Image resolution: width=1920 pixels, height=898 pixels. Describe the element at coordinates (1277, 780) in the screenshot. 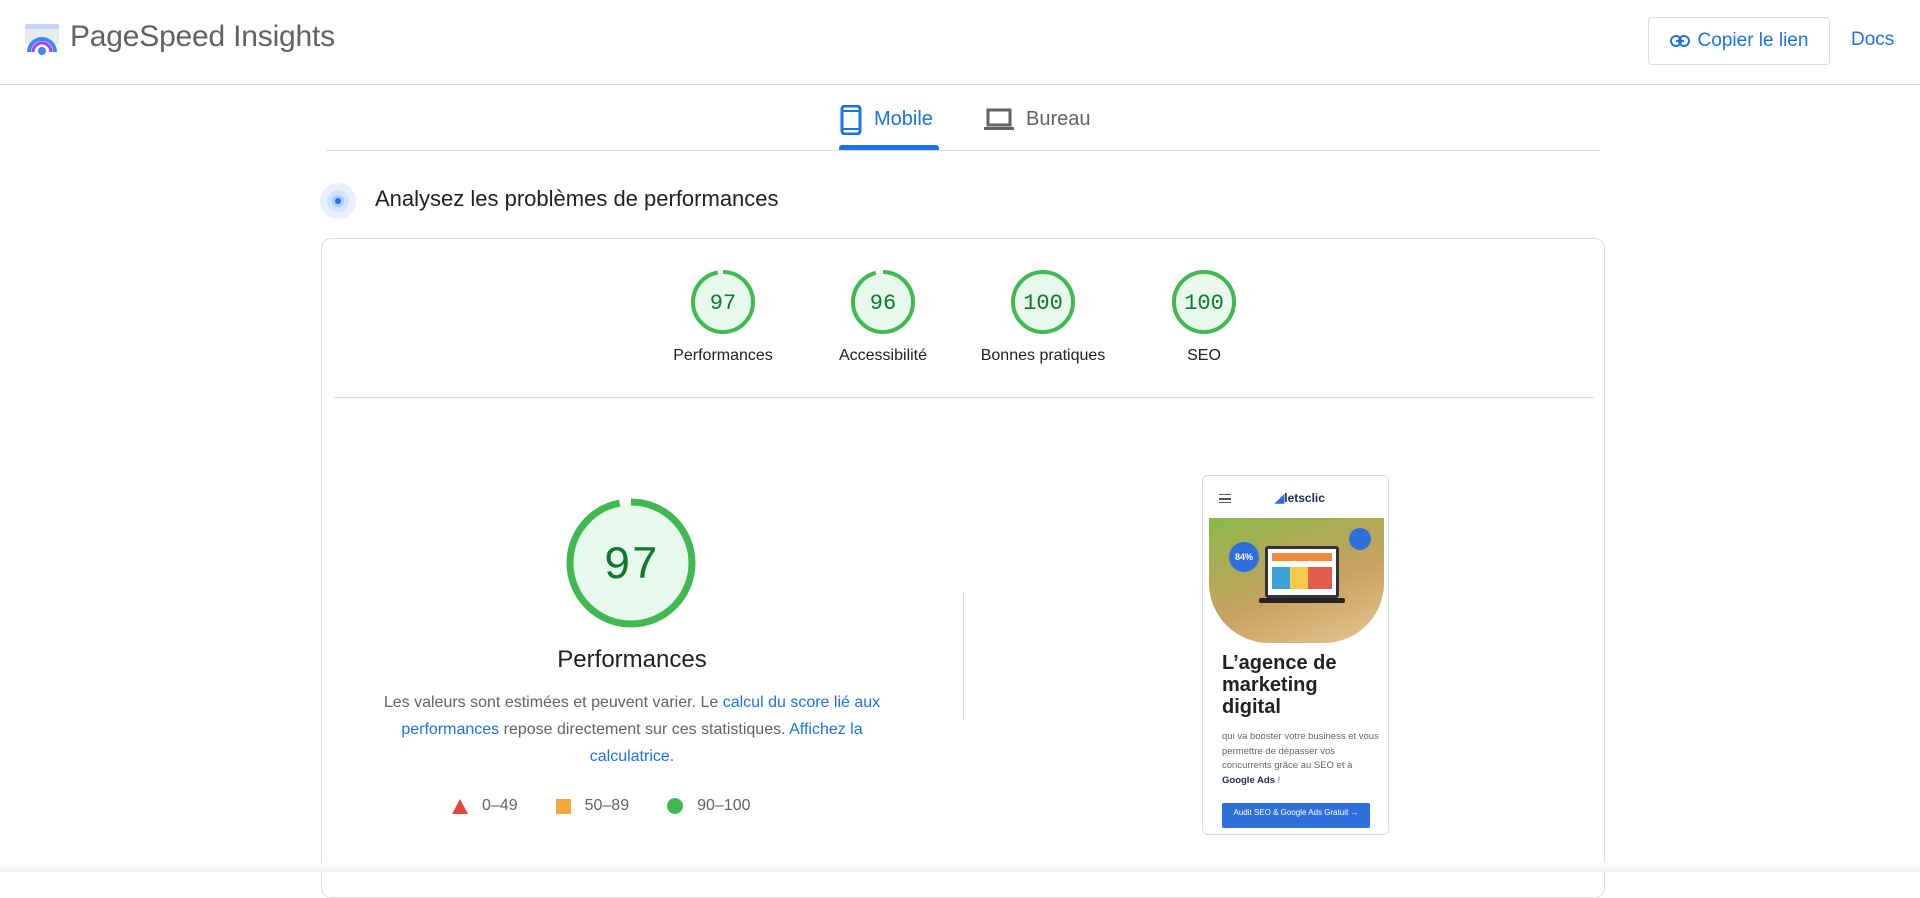

I see `screenshot-text: !` at that location.